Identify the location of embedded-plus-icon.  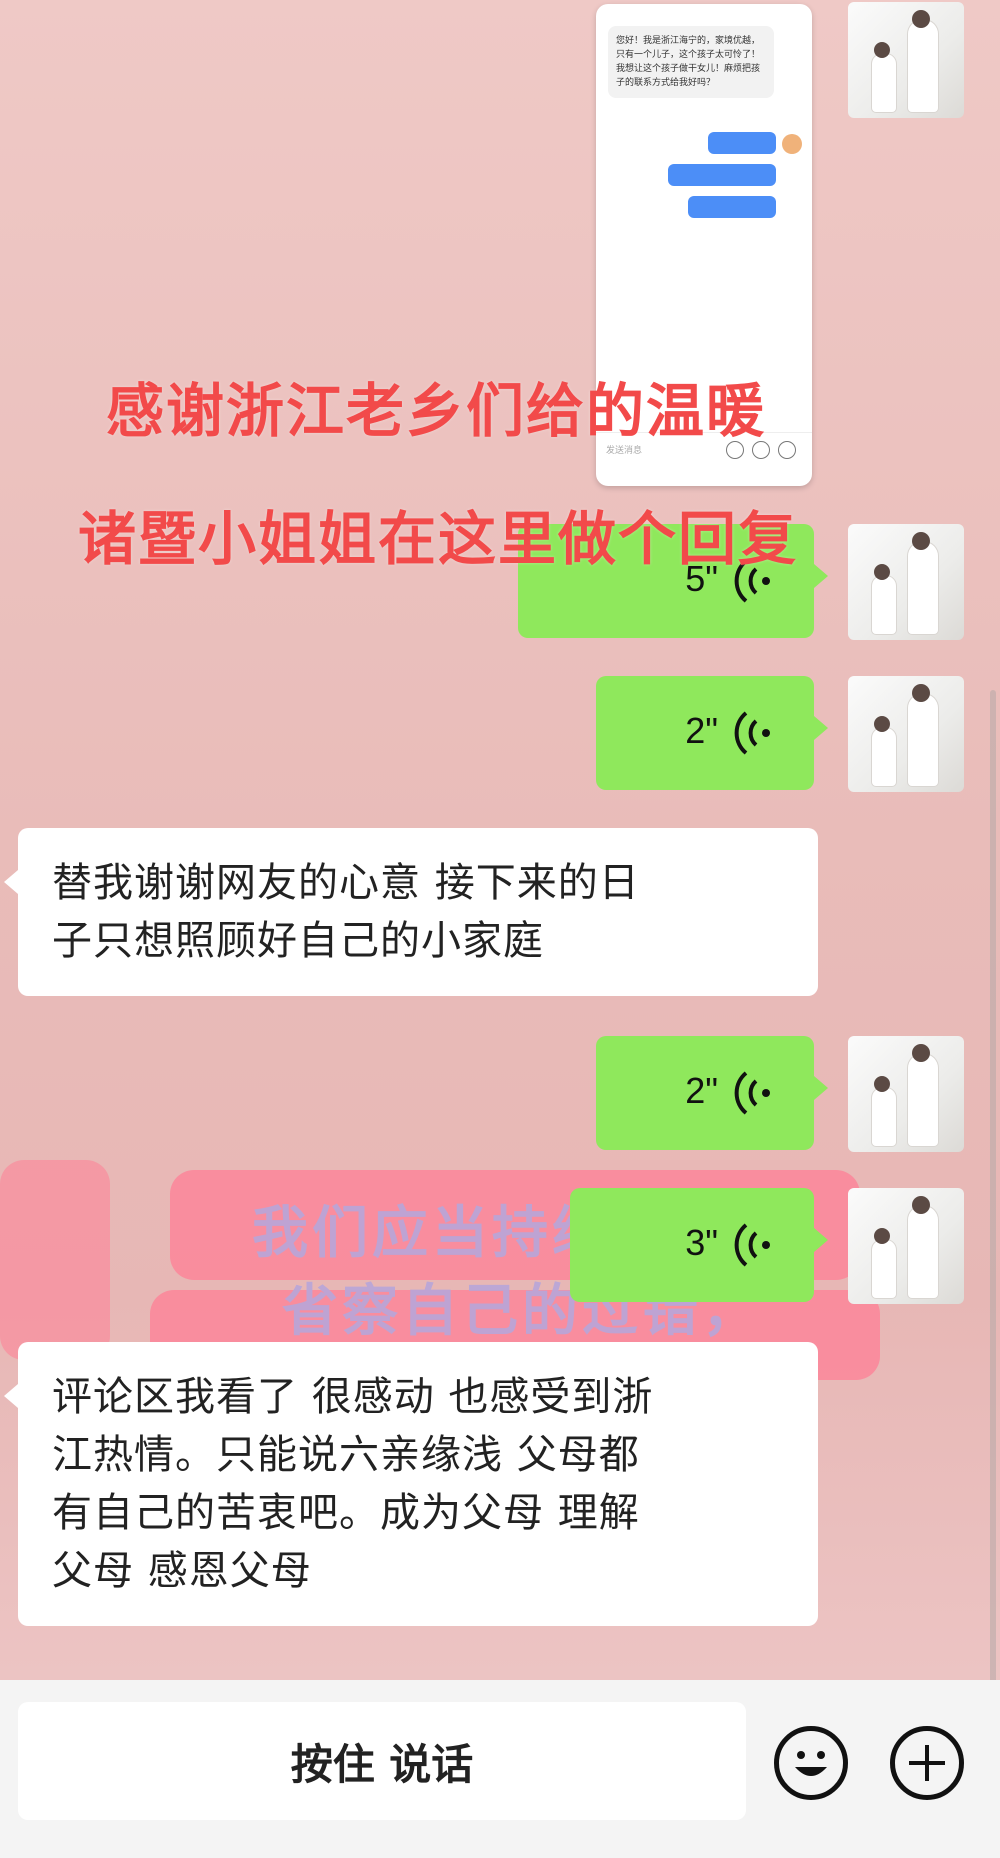
(787, 450).